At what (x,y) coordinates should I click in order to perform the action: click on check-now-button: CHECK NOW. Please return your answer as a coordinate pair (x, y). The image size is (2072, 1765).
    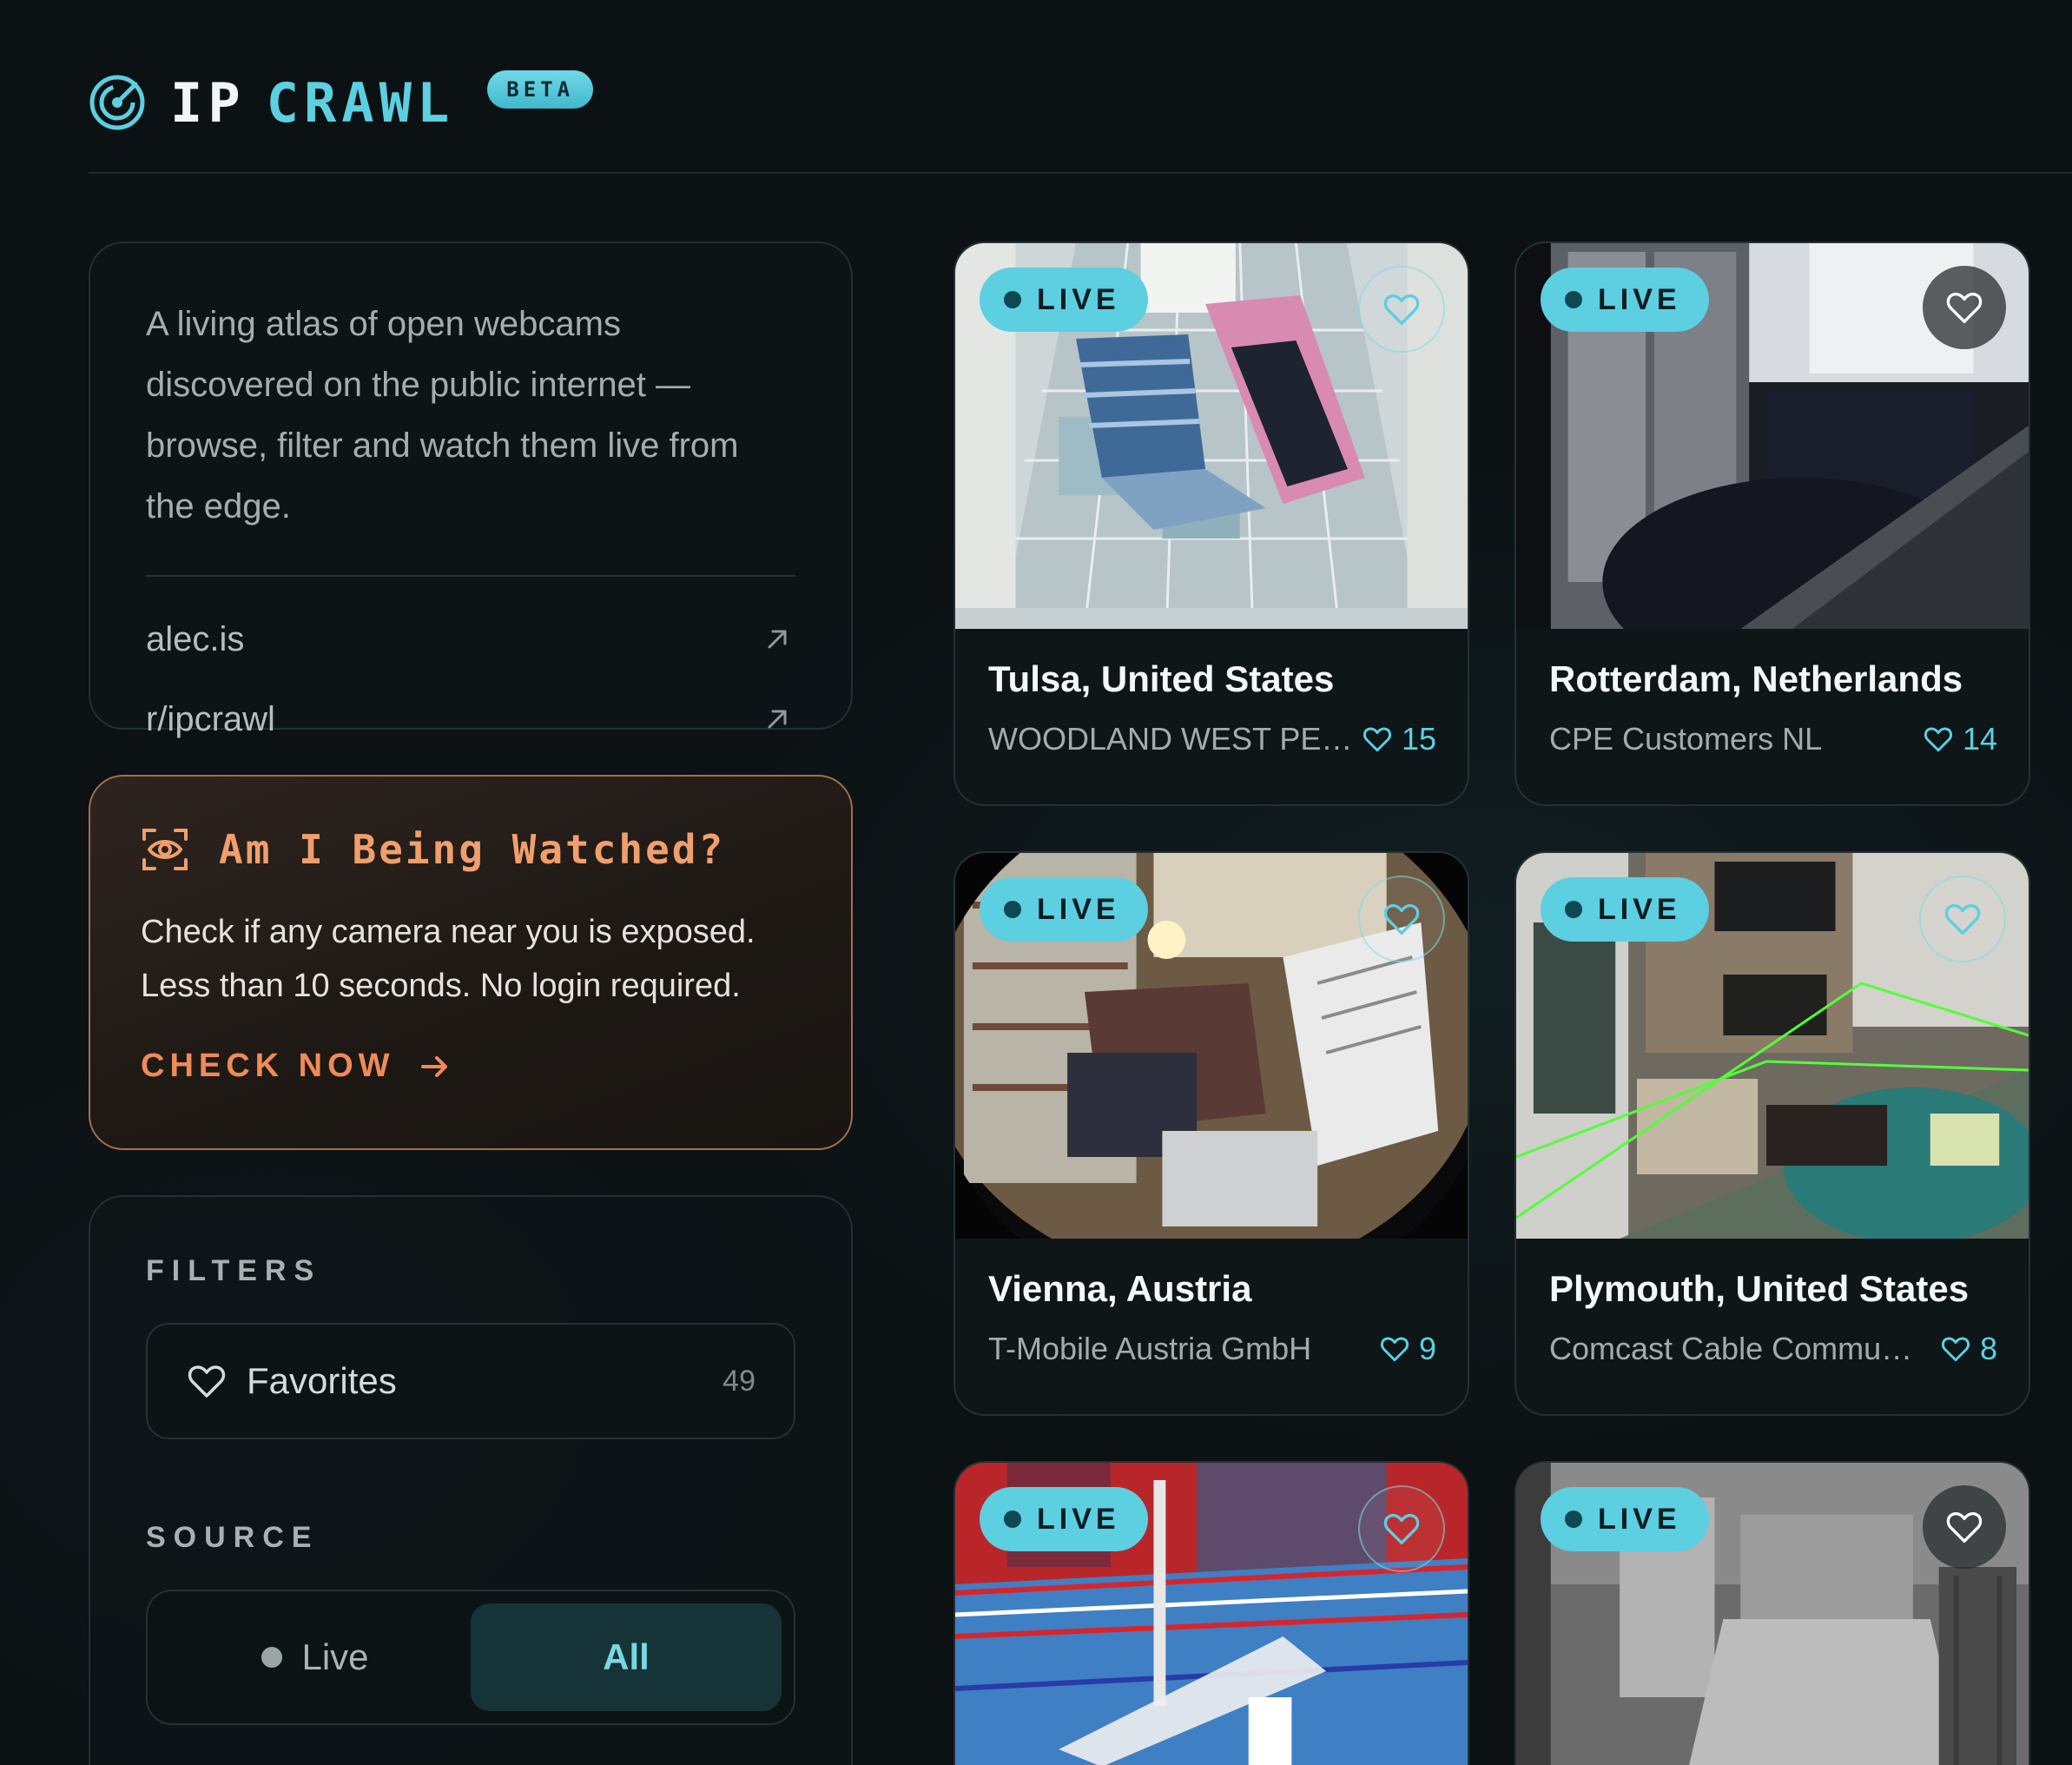
    Looking at the image, I should click on (471, 1066).